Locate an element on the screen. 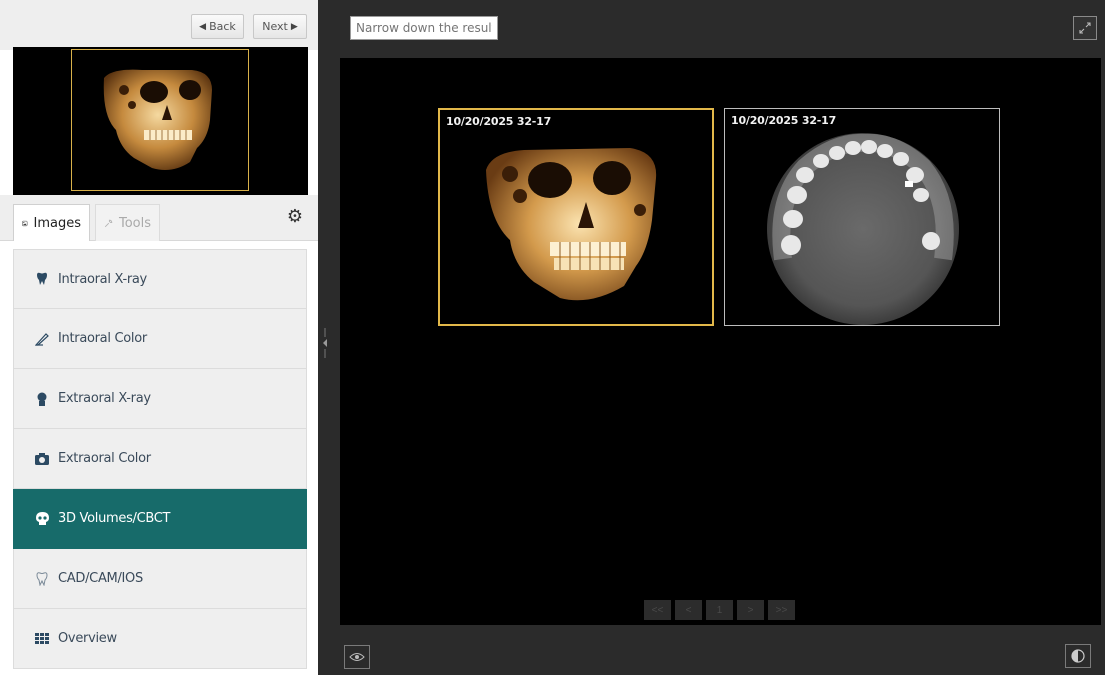  expand-icon is located at coordinates (1085, 28).